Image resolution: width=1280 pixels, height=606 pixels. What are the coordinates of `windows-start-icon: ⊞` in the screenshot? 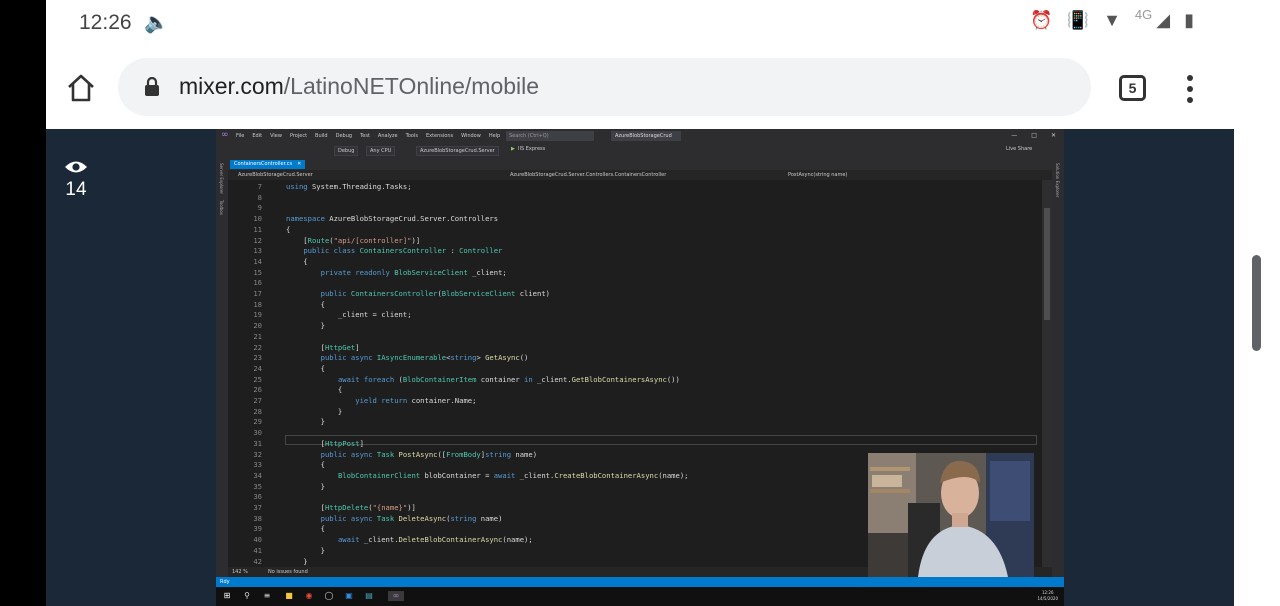 It's located at (227, 595).